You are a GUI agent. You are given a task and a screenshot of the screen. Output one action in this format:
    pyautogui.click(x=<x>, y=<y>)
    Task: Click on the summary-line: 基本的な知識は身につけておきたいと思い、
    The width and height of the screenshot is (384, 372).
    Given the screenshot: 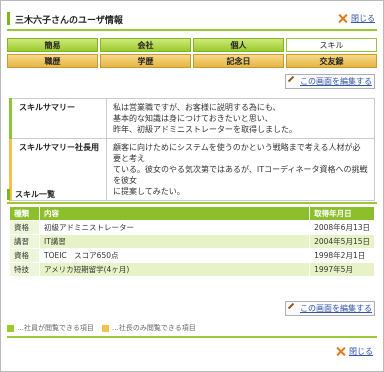 What is the action you would take?
    pyautogui.click(x=193, y=118)
    